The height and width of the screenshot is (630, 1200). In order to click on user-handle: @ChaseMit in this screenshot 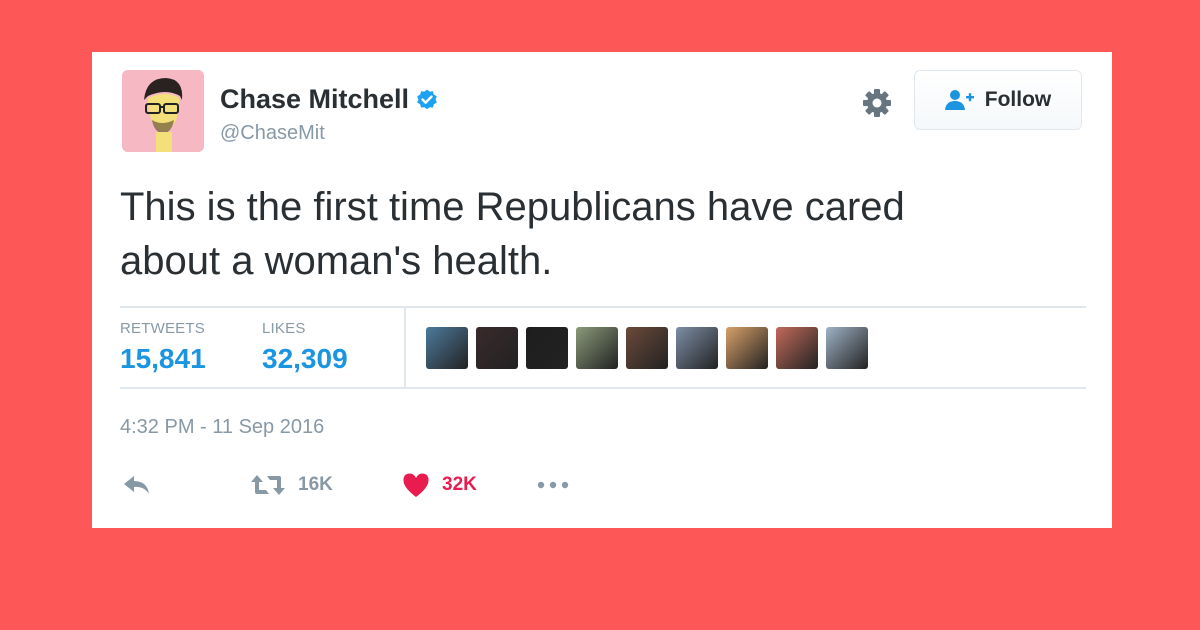, I will do `click(272, 133)`.